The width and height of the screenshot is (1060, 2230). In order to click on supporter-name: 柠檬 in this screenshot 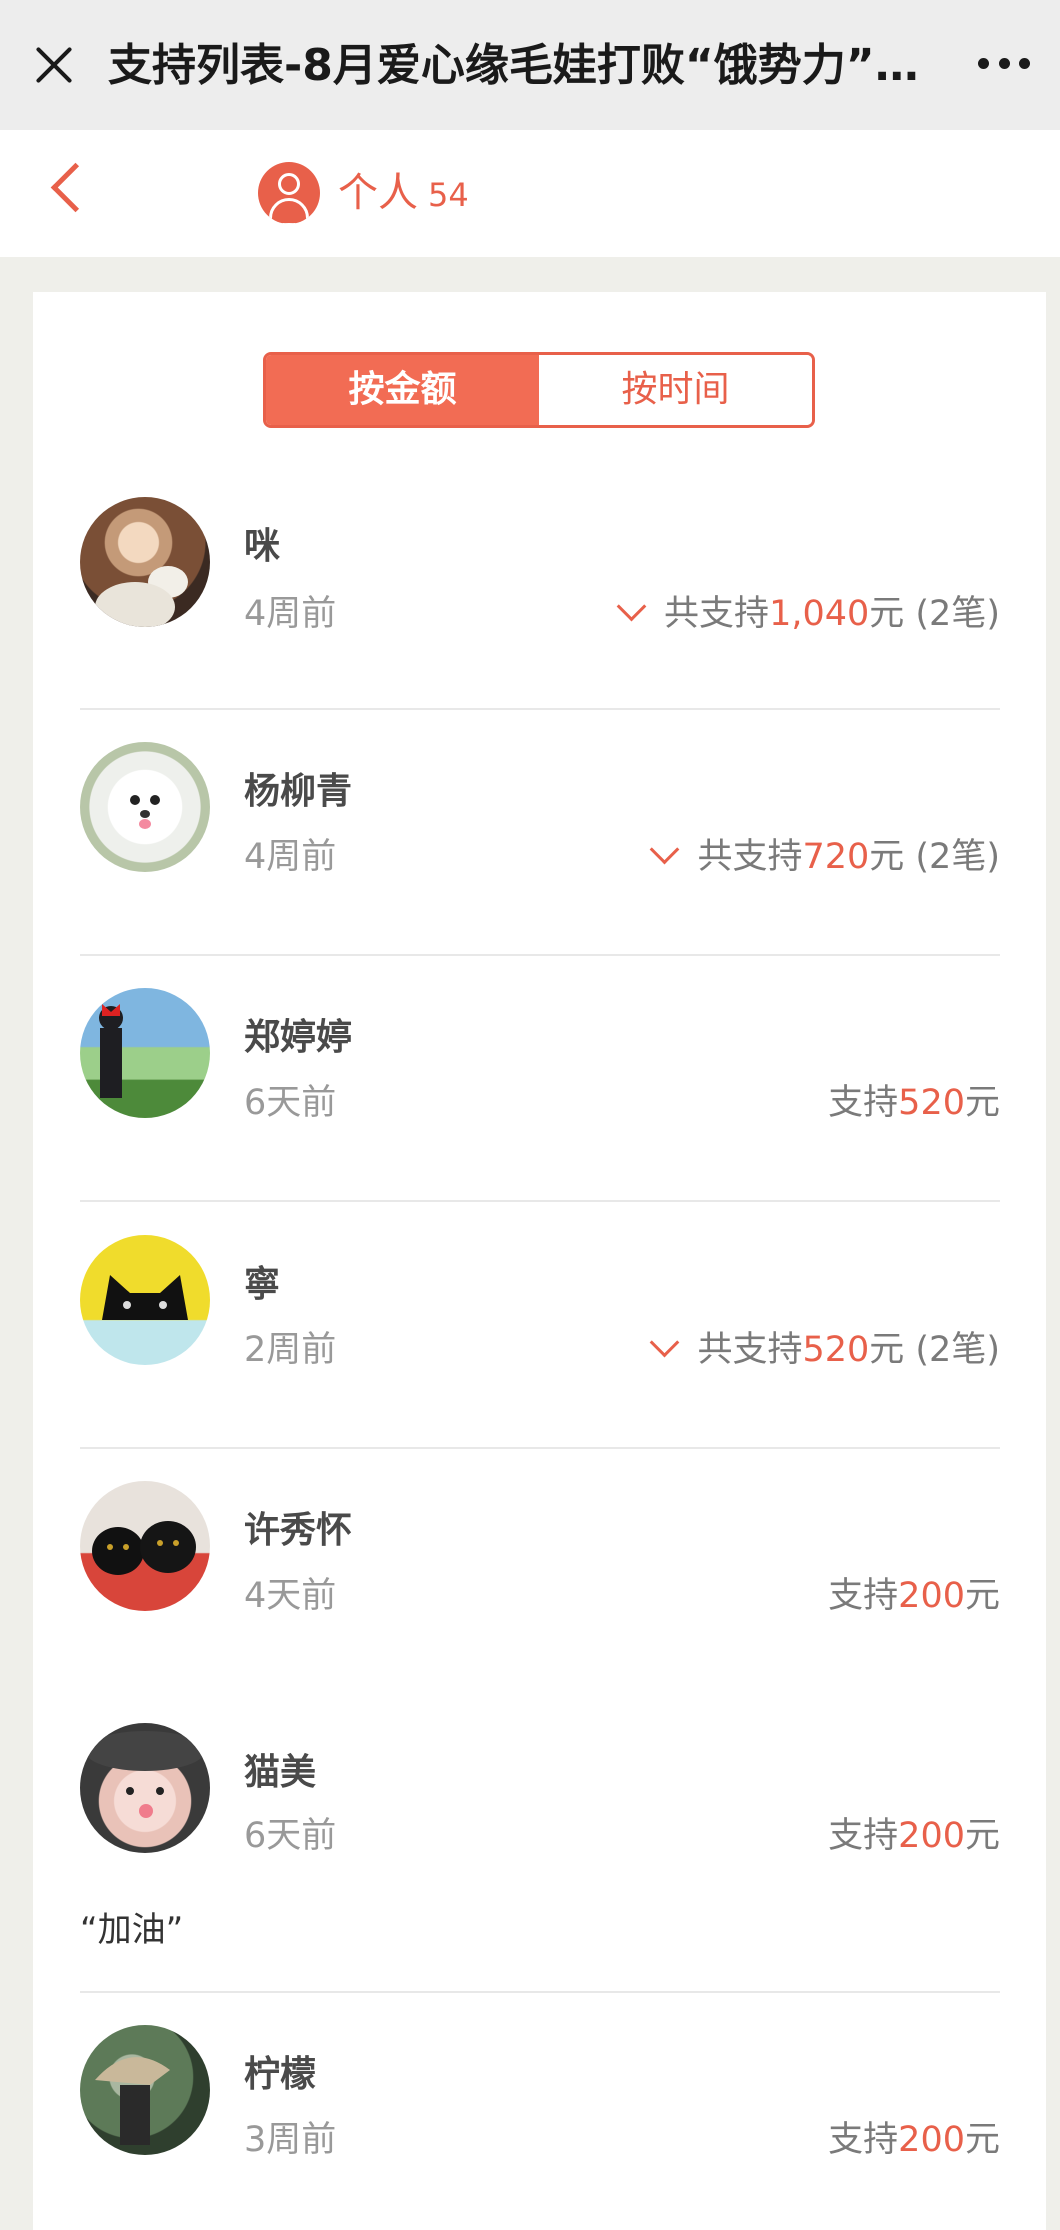, I will do `click(280, 2074)`.